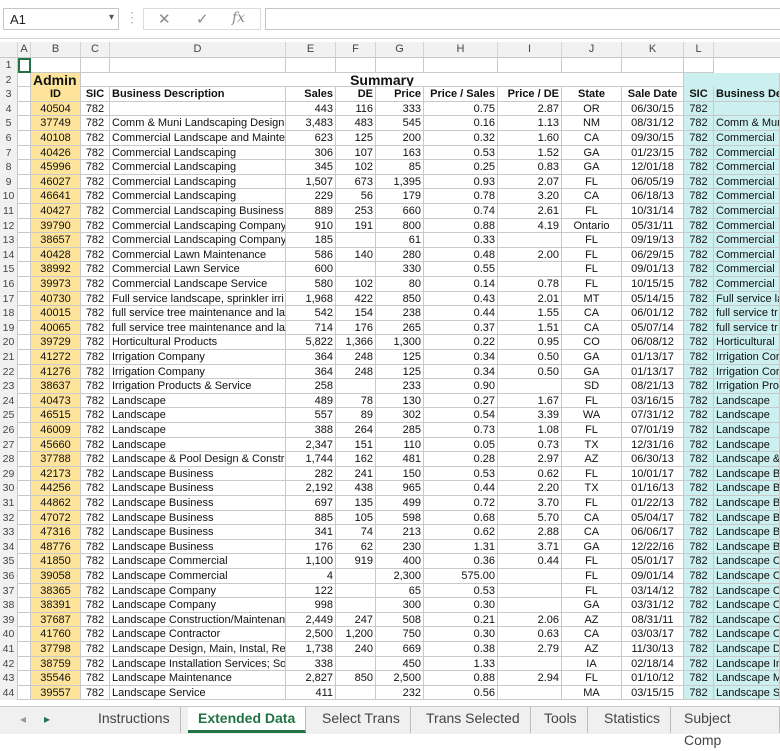  What do you see at coordinates (56, 123) in the screenshot?
I see `cell: 37749` at bounding box center [56, 123].